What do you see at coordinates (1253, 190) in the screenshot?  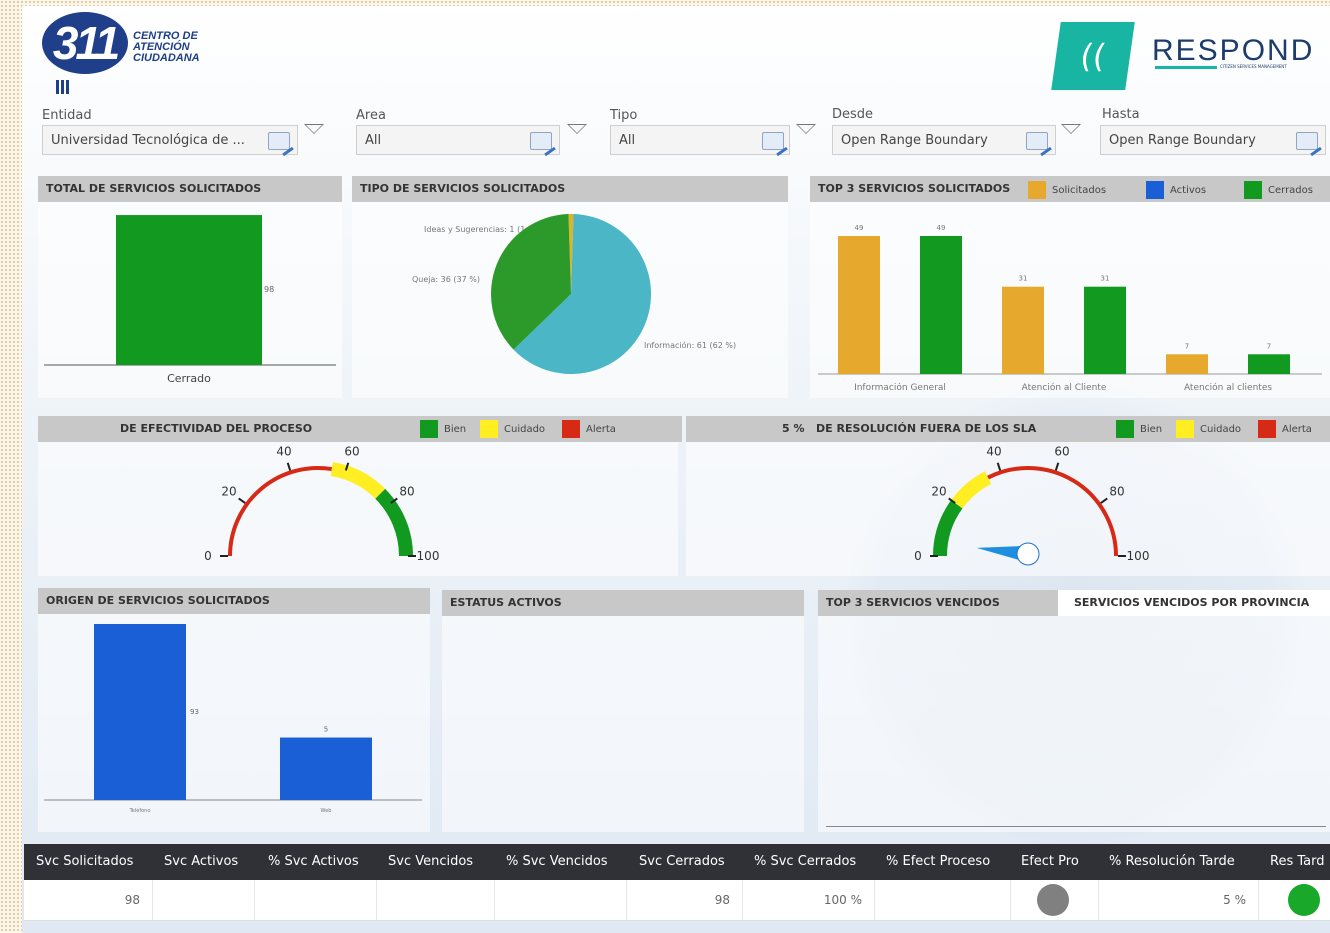 I see `legend-swatch-cerrados` at bounding box center [1253, 190].